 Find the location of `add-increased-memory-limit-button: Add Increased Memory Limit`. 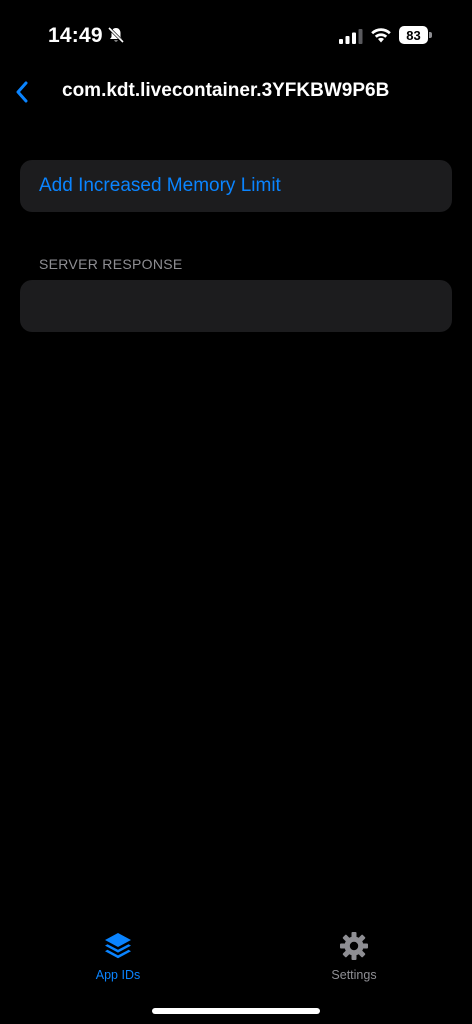

add-increased-memory-limit-button: Add Increased Memory Limit is located at coordinates (236, 186).